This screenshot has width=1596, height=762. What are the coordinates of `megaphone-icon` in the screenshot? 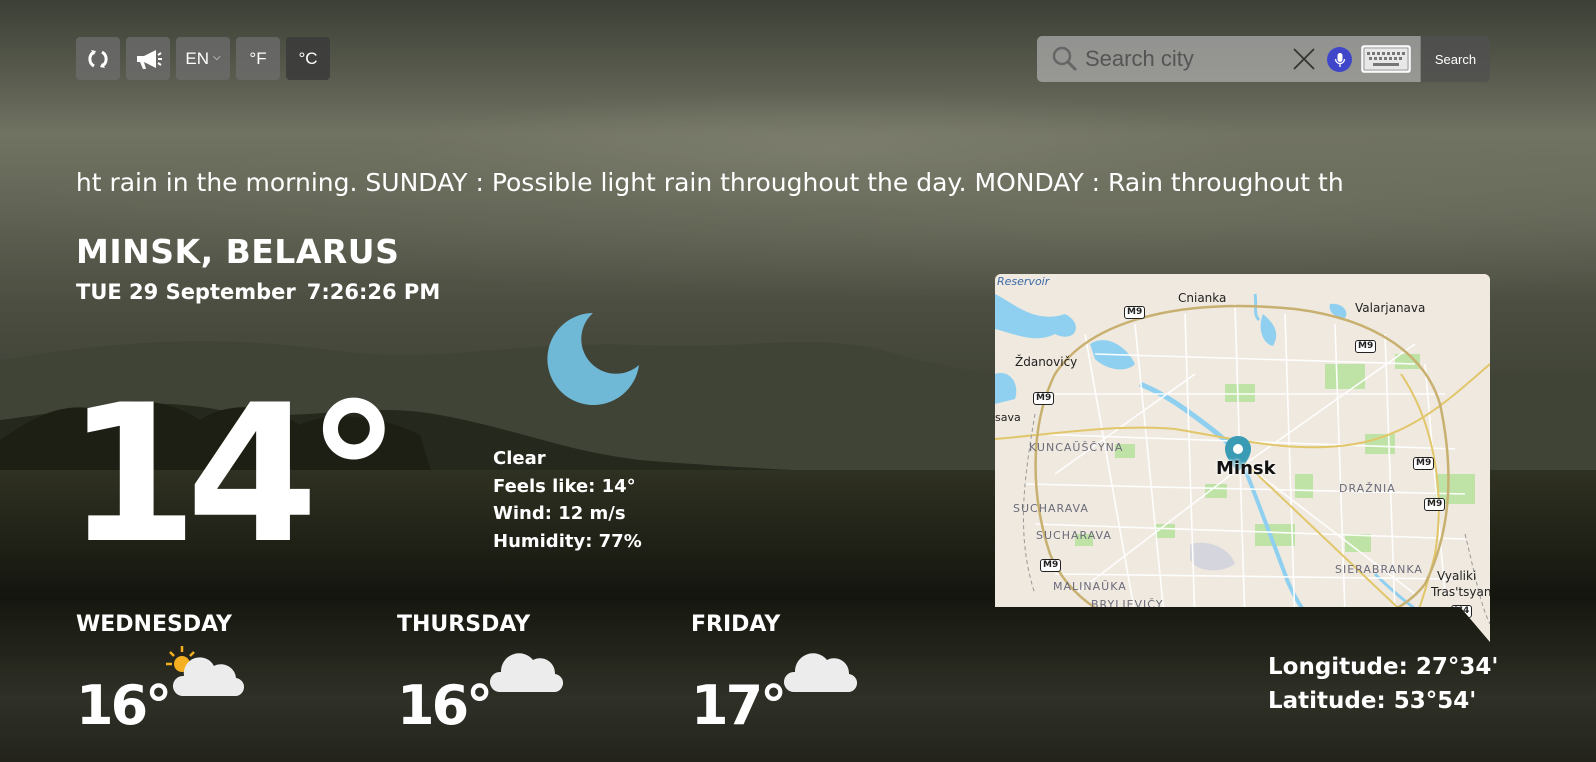 It's located at (149, 59).